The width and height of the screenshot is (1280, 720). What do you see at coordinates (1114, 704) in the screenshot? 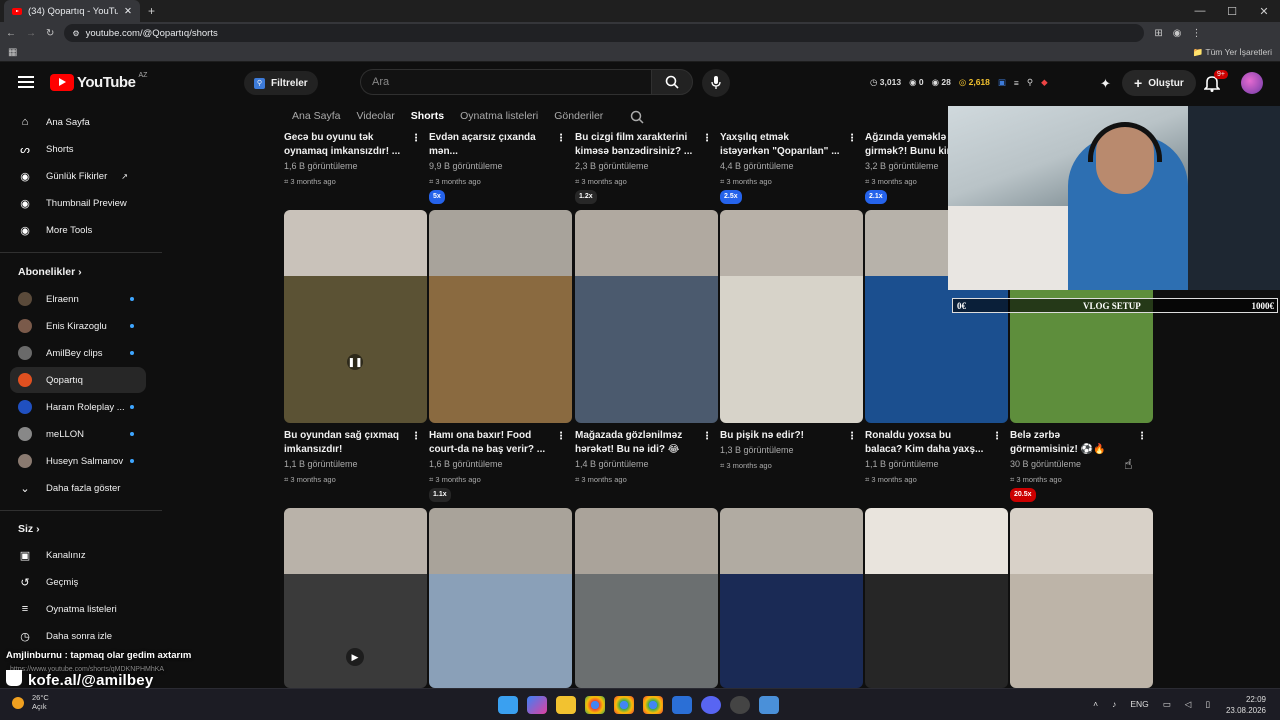
I see `mic-tray-icon: ♪` at bounding box center [1114, 704].